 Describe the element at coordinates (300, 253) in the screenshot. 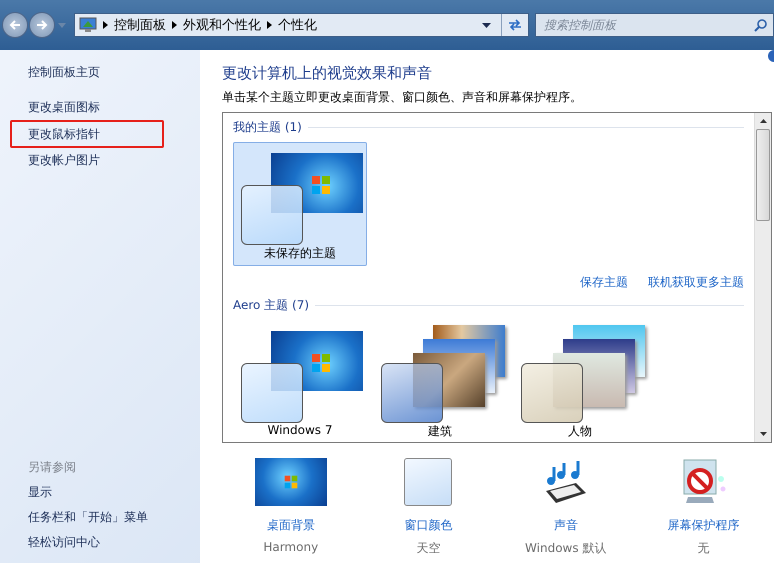

I see `theme-name: 未保存的主题` at that location.